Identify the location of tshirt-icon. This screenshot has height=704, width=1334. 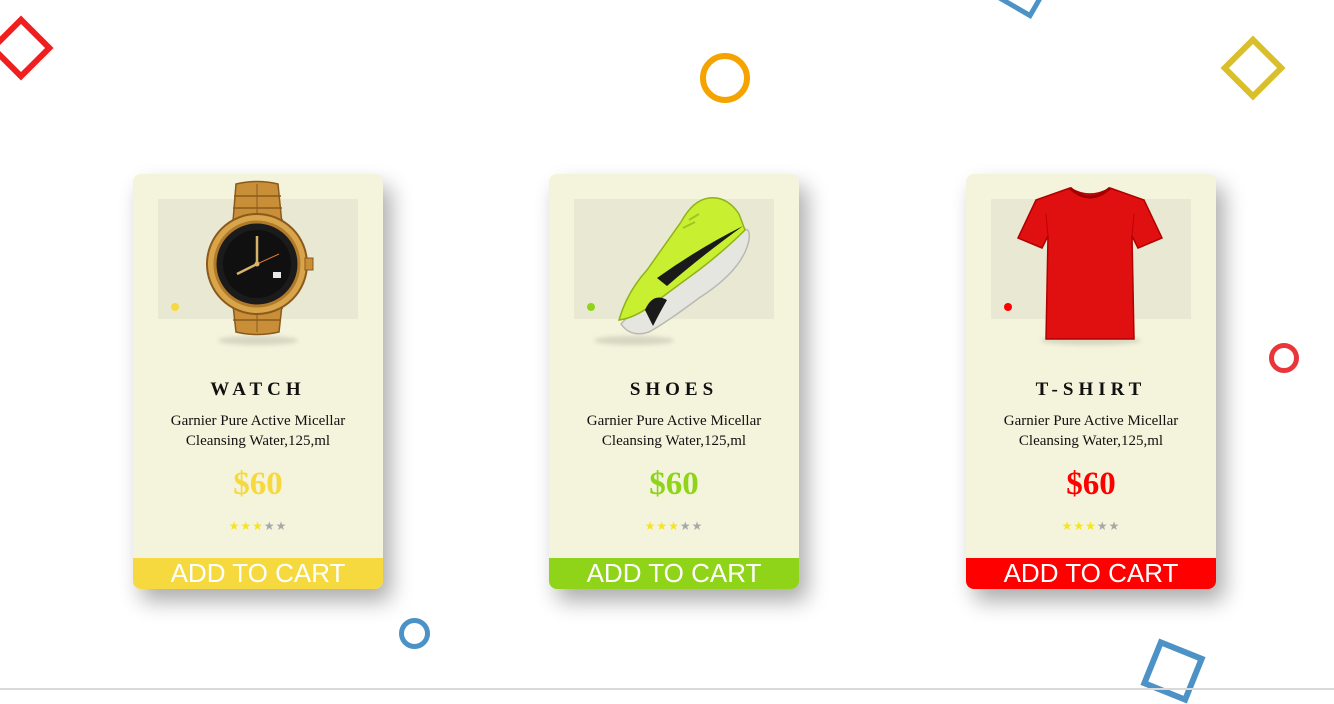
(1090, 263).